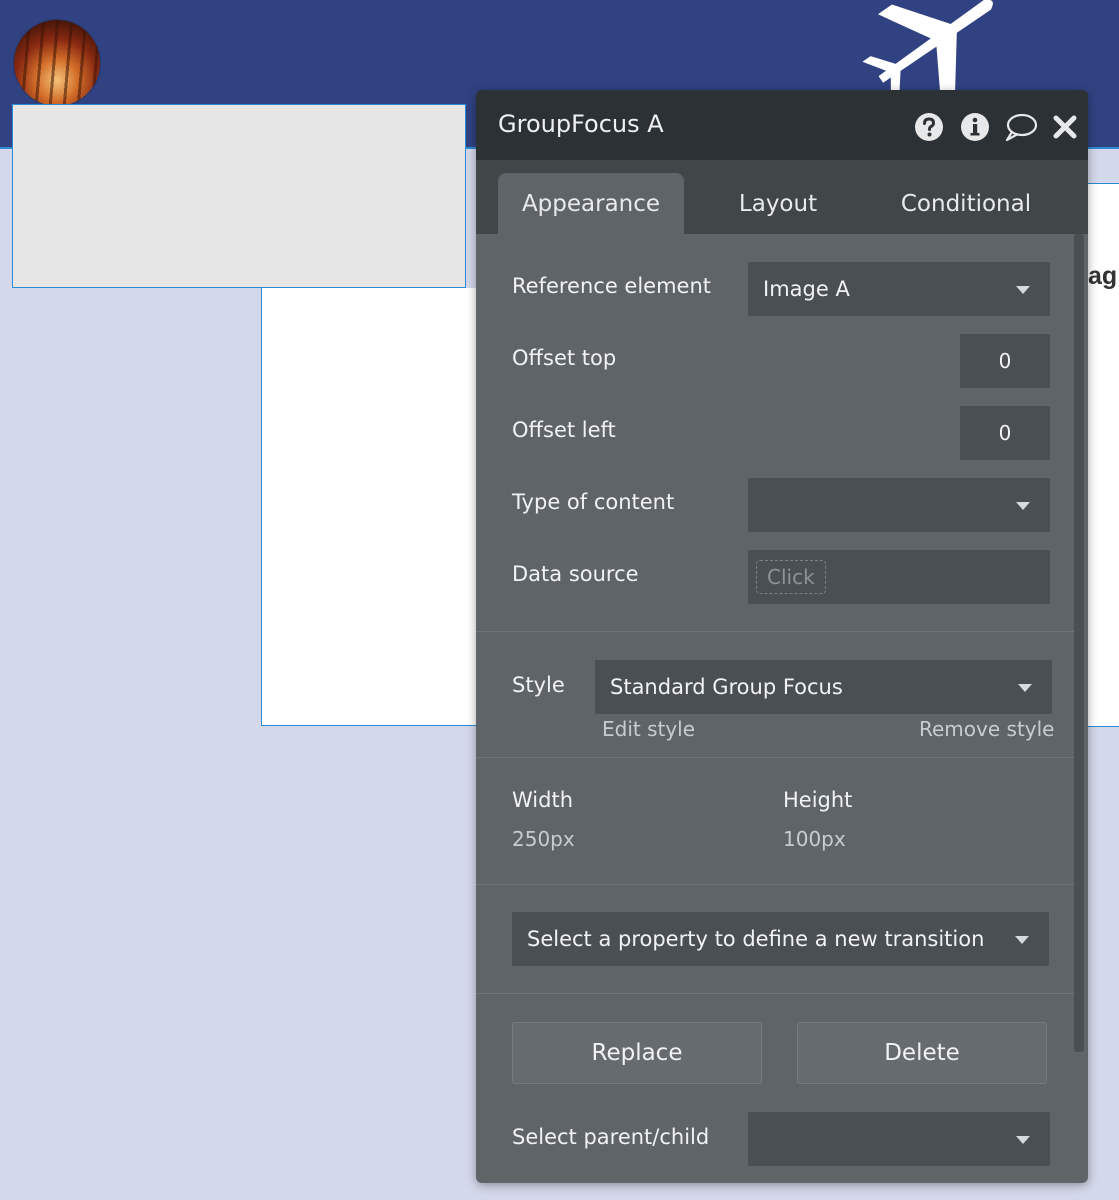 The width and height of the screenshot is (1119, 1200). Describe the element at coordinates (543, 839) in the screenshot. I see `width-value: 250px` at that location.